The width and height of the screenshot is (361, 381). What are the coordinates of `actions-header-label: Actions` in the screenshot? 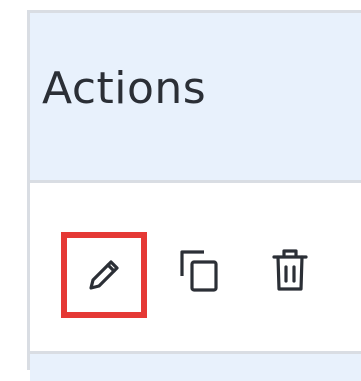 It's located at (124, 88).